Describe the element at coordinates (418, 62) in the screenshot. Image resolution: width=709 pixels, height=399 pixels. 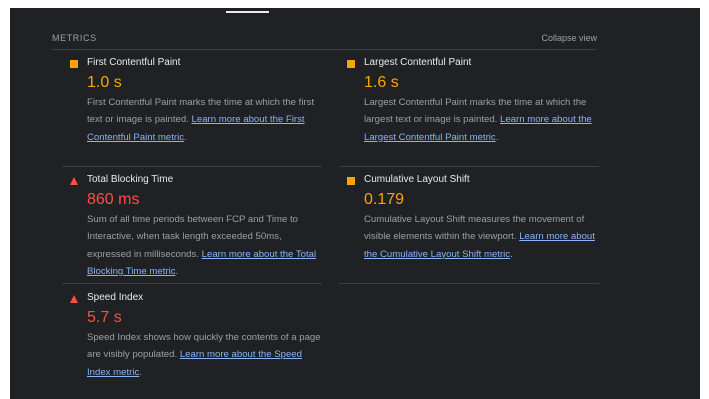
I see `metric-label: Largest Contentful Paint` at that location.